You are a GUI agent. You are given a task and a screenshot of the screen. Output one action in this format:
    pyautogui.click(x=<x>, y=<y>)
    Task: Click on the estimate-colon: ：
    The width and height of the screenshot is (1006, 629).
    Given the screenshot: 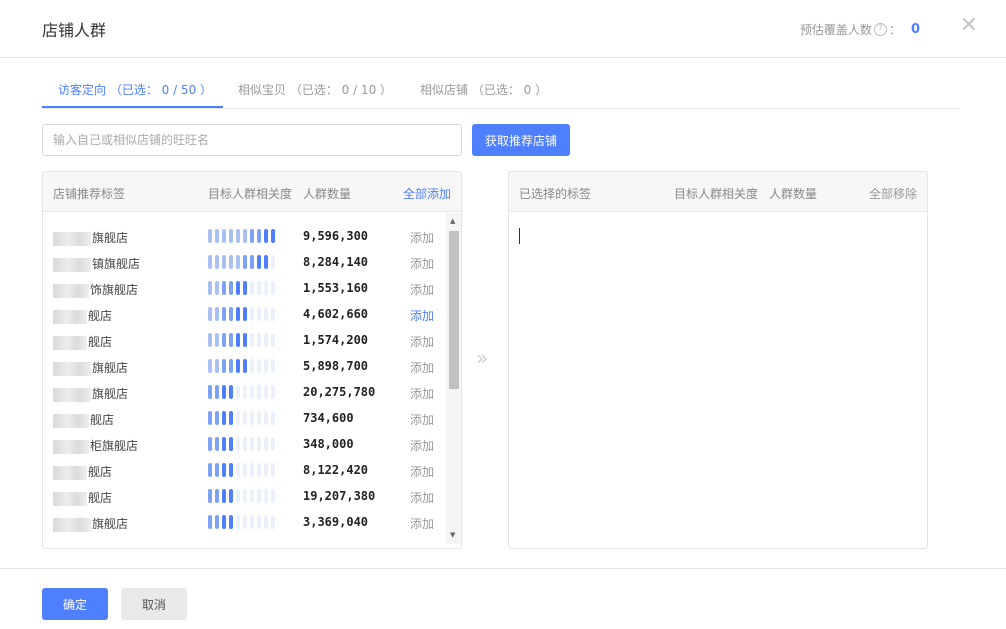 What is the action you would take?
    pyautogui.click(x=894, y=30)
    